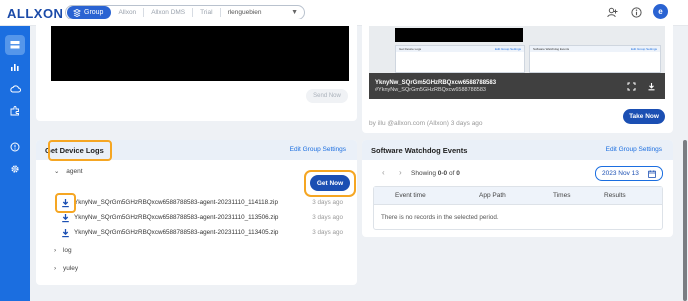 Image resolution: width=688 pixels, height=301 pixels. What do you see at coordinates (620, 173) in the screenshot?
I see `date-value: 2023 Nov 13` at bounding box center [620, 173].